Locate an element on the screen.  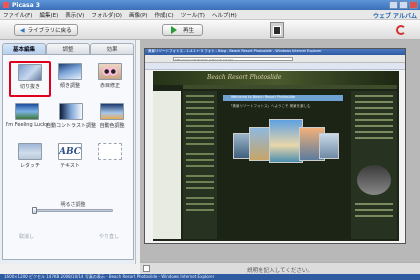
browser-address-bar: http://www.photoslide.jp/beach-resort/ is located at coordinates (275, 59).